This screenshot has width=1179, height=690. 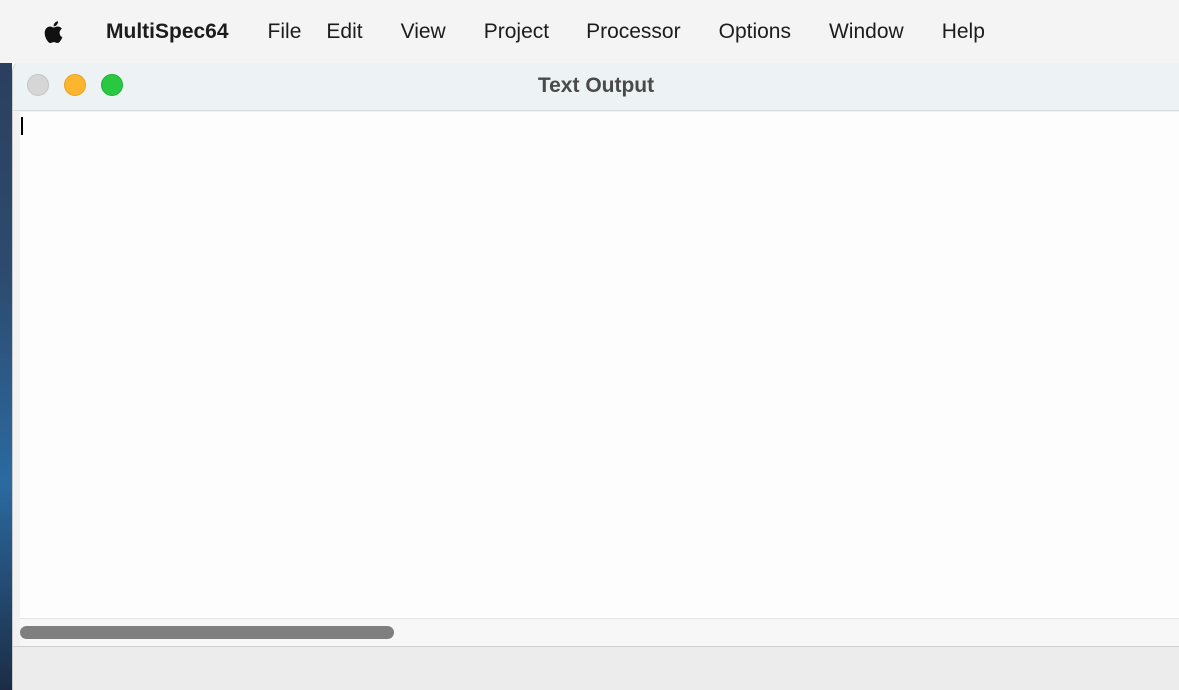 I want to click on text-caret, so click(x=22, y=126).